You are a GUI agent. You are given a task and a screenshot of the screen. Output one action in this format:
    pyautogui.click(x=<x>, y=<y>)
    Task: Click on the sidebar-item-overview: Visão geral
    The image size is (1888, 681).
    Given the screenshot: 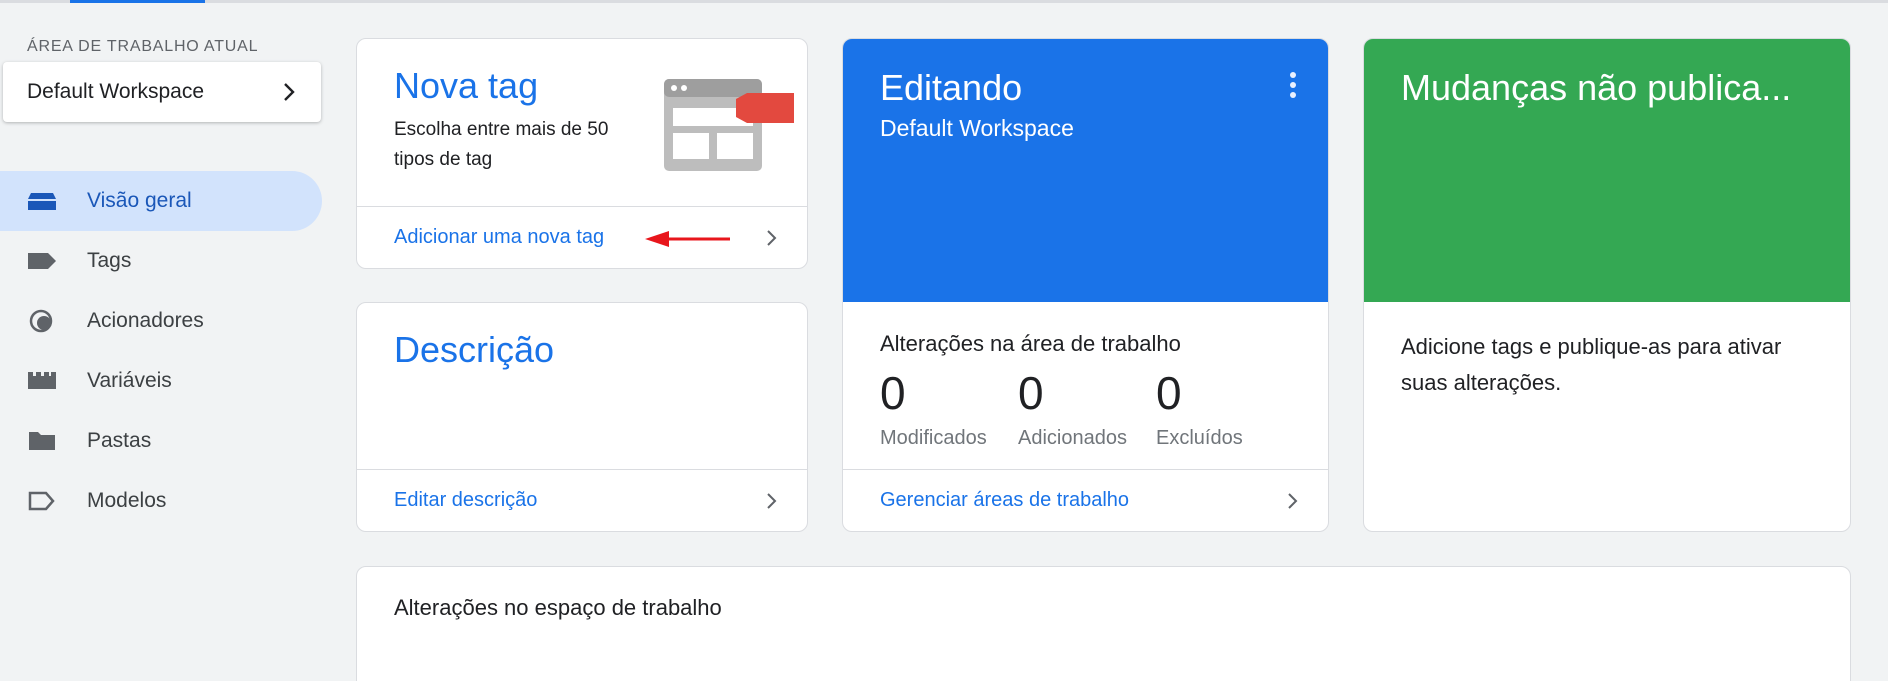 What is the action you would take?
    pyautogui.click(x=161, y=201)
    